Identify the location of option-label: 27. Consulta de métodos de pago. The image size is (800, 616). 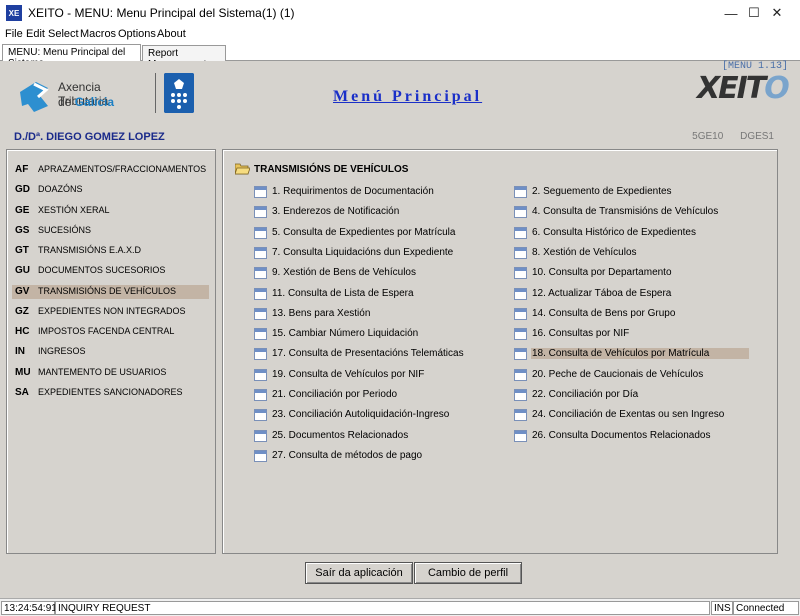
(347, 455).